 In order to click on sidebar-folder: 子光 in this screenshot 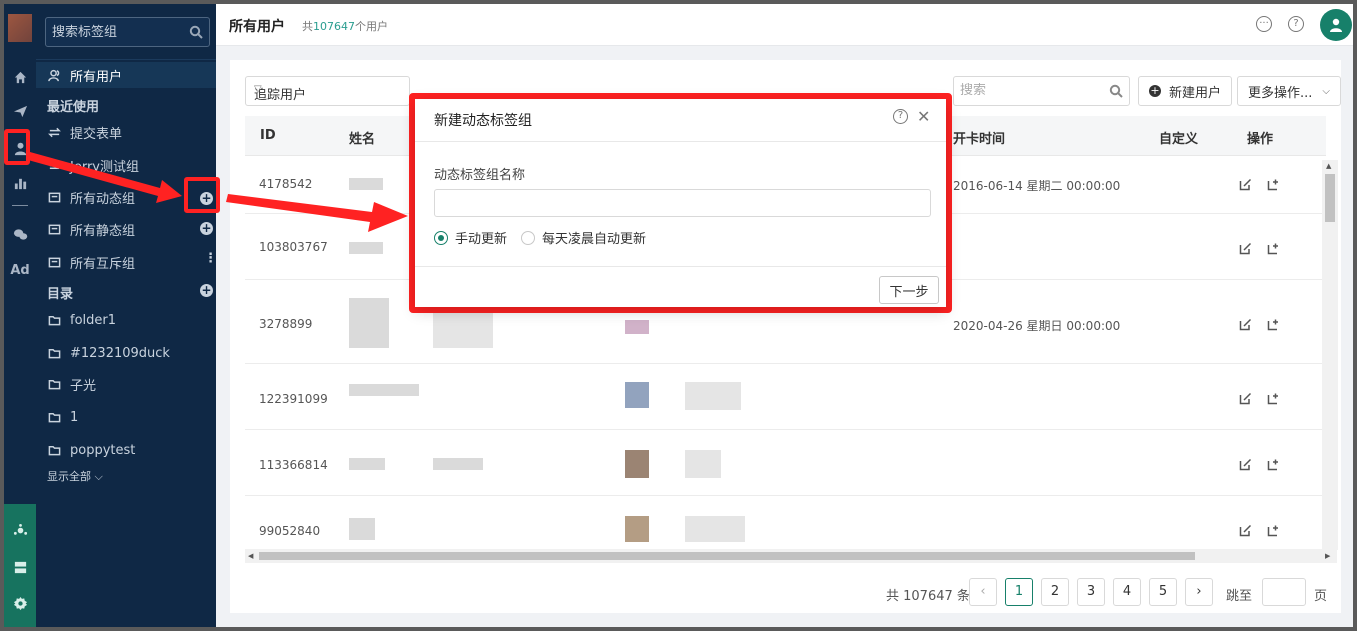, I will do `click(126, 384)`.